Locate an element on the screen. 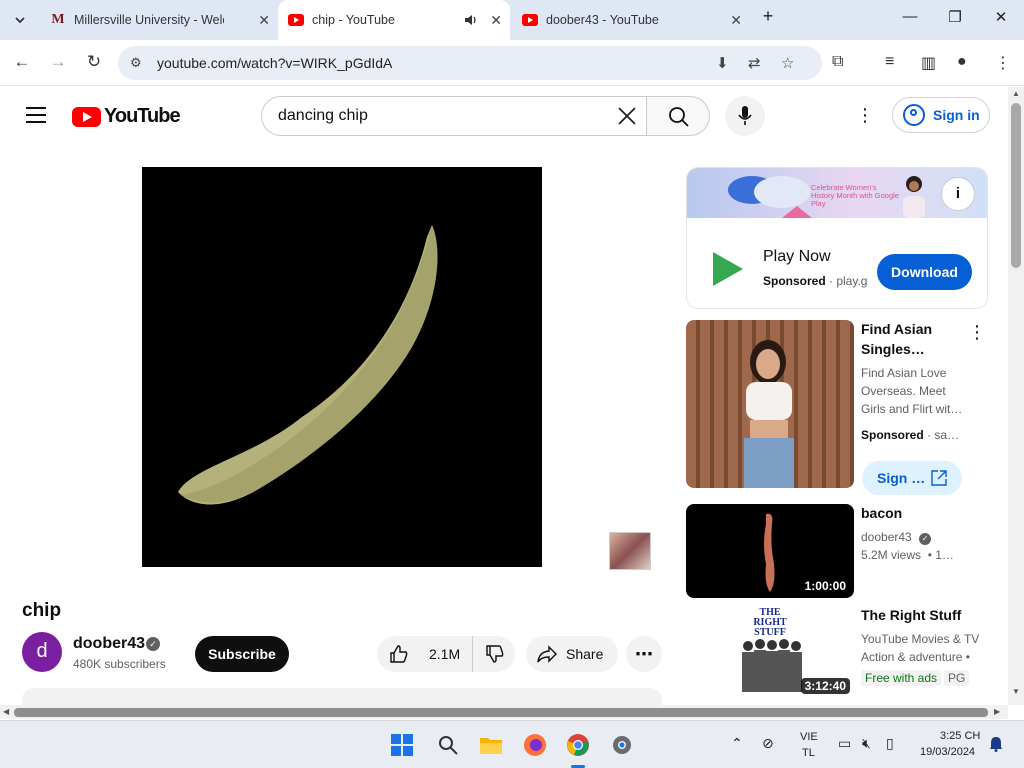  display-icon: ▭ is located at coordinates (844, 743).